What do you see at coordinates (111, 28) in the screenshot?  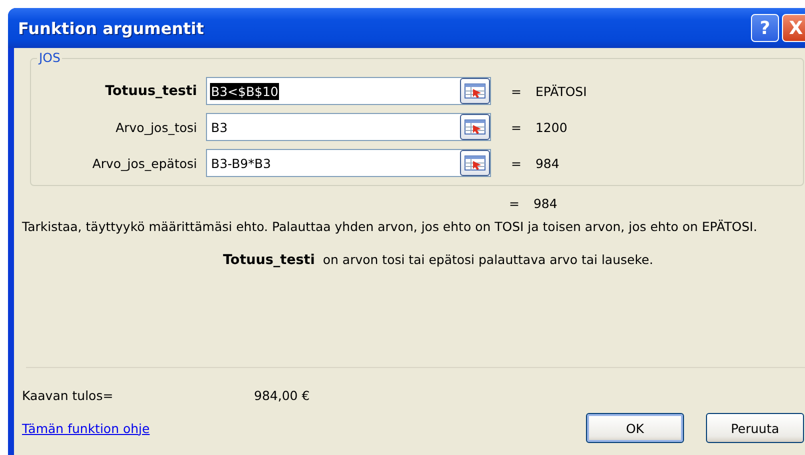 I see `window-title: Funktion argumentit` at bounding box center [111, 28].